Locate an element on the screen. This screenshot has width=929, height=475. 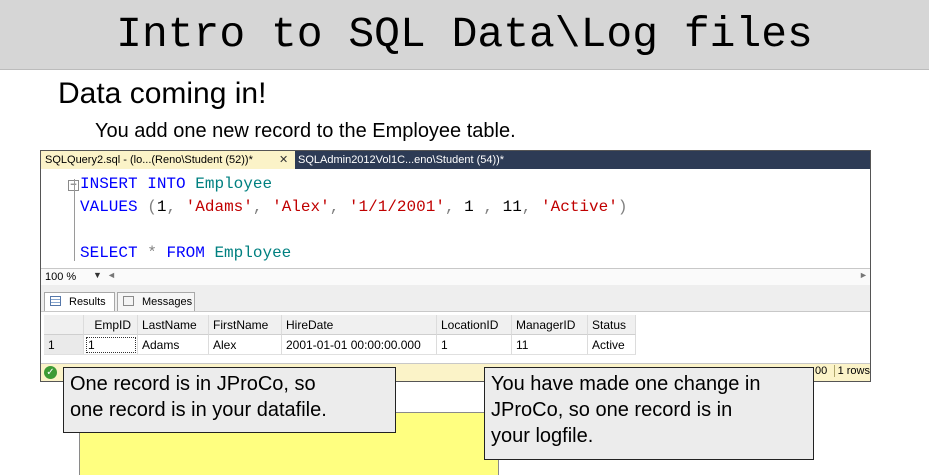
column-header-status: Status is located at coordinates (612, 325).